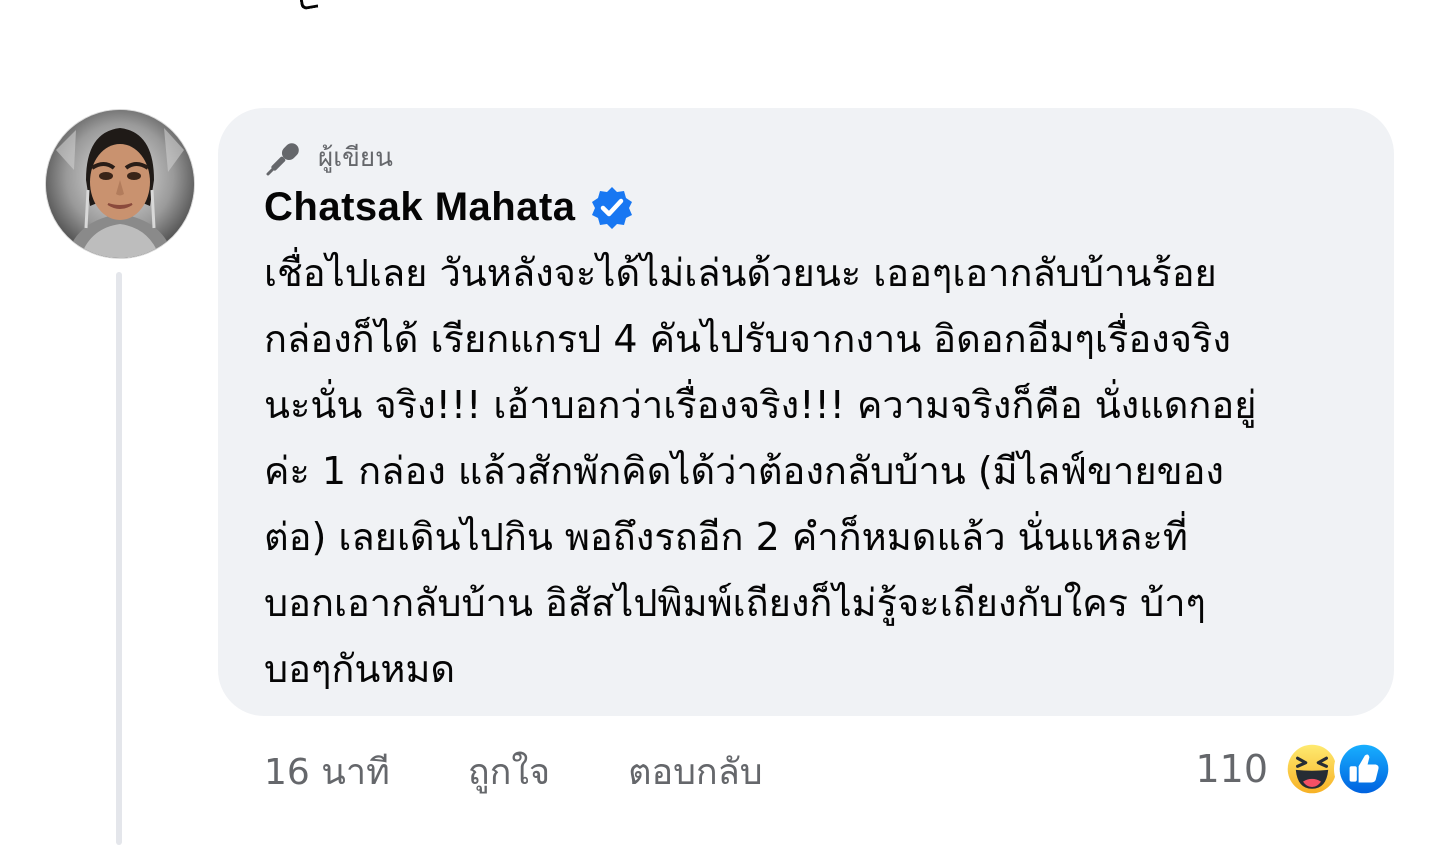  I want to click on author-row: Chatsak Mahata, so click(449, 207).